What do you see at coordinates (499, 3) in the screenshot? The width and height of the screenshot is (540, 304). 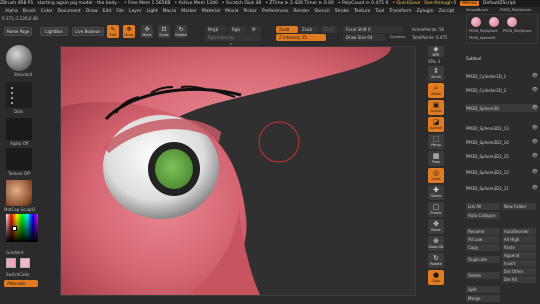 I see `default-zscript-button: DefaultZScript` at bounding box center [499, 3].